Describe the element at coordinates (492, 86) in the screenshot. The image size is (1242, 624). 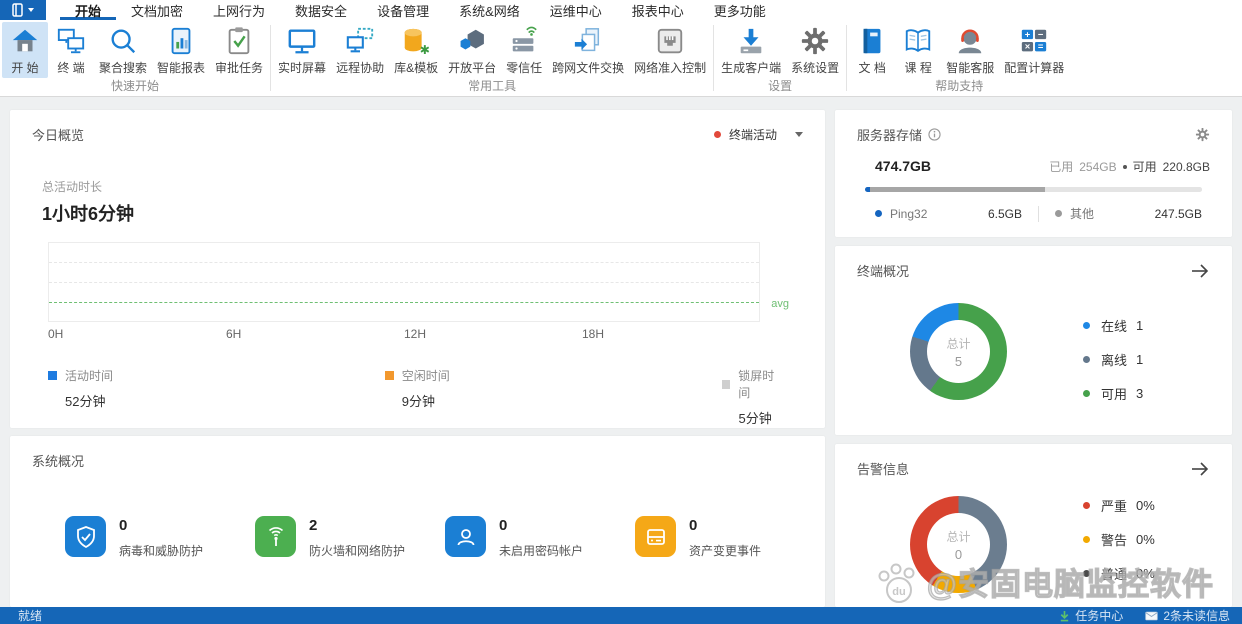
I see `group-label-common-tools: 常用工具` at that location.